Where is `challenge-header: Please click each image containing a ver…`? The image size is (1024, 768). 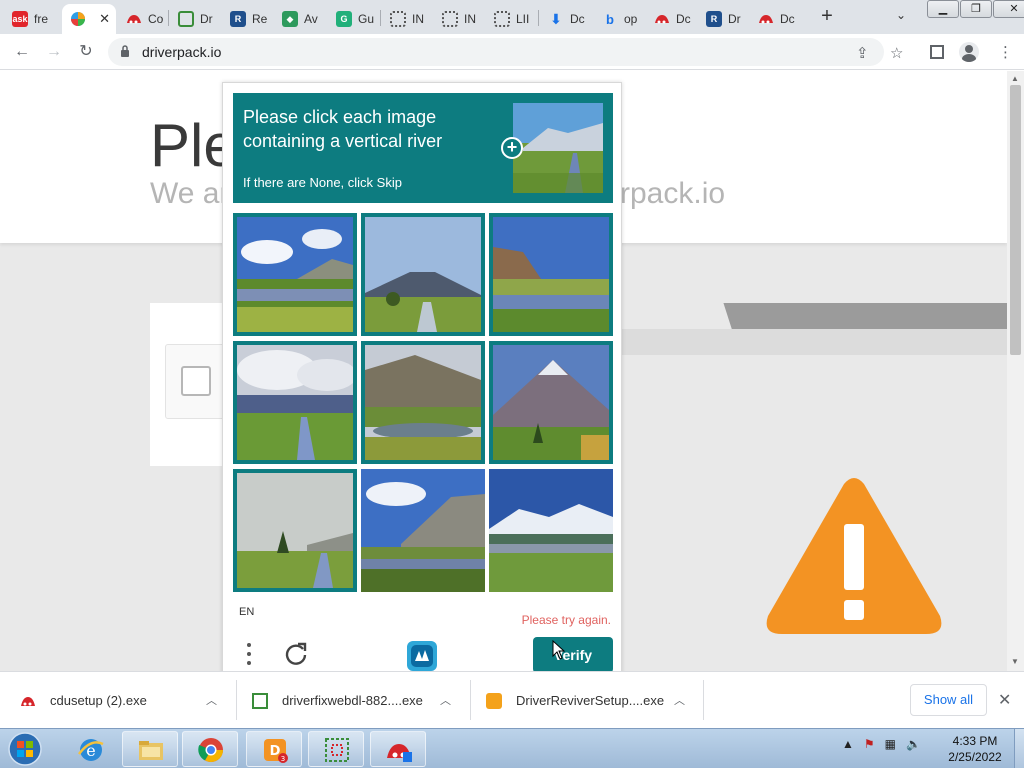 challenge-header: Please click each image containing a ver… is located at coordinates (423, 148).